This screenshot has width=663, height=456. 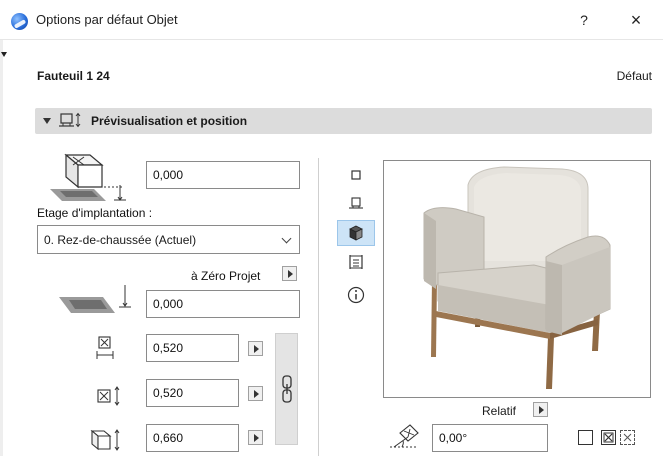 I want to click on height-icon, so click(x=105, y=440).